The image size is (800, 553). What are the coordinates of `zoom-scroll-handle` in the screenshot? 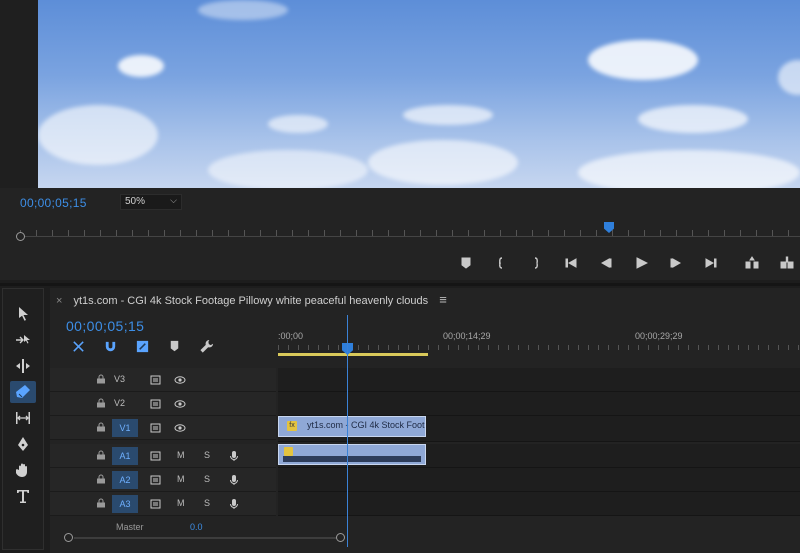 It's located at (20, 236).